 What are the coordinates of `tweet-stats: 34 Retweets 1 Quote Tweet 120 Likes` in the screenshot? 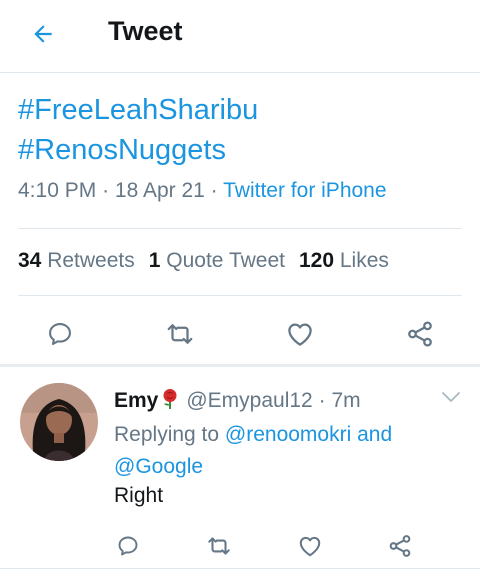 It's located at (203, 261).